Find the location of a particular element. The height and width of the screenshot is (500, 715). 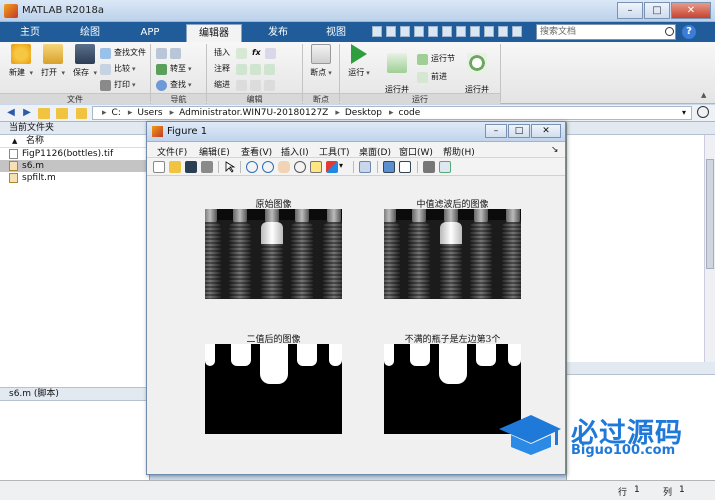

help-icon: ? is located at coordinates (689, 32).